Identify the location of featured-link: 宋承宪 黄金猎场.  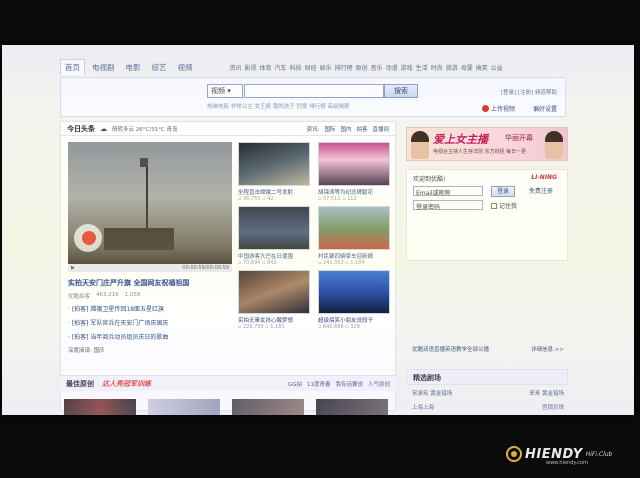
(432, 393).